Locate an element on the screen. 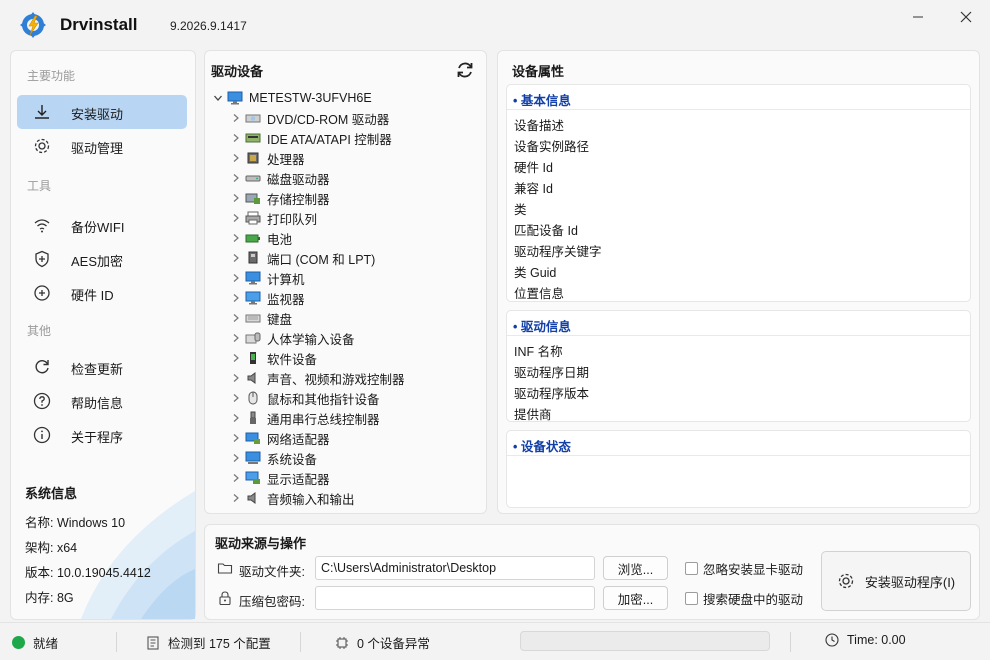  status-detected: 检测到 175 个配置 is located at coordinates (208, 642).